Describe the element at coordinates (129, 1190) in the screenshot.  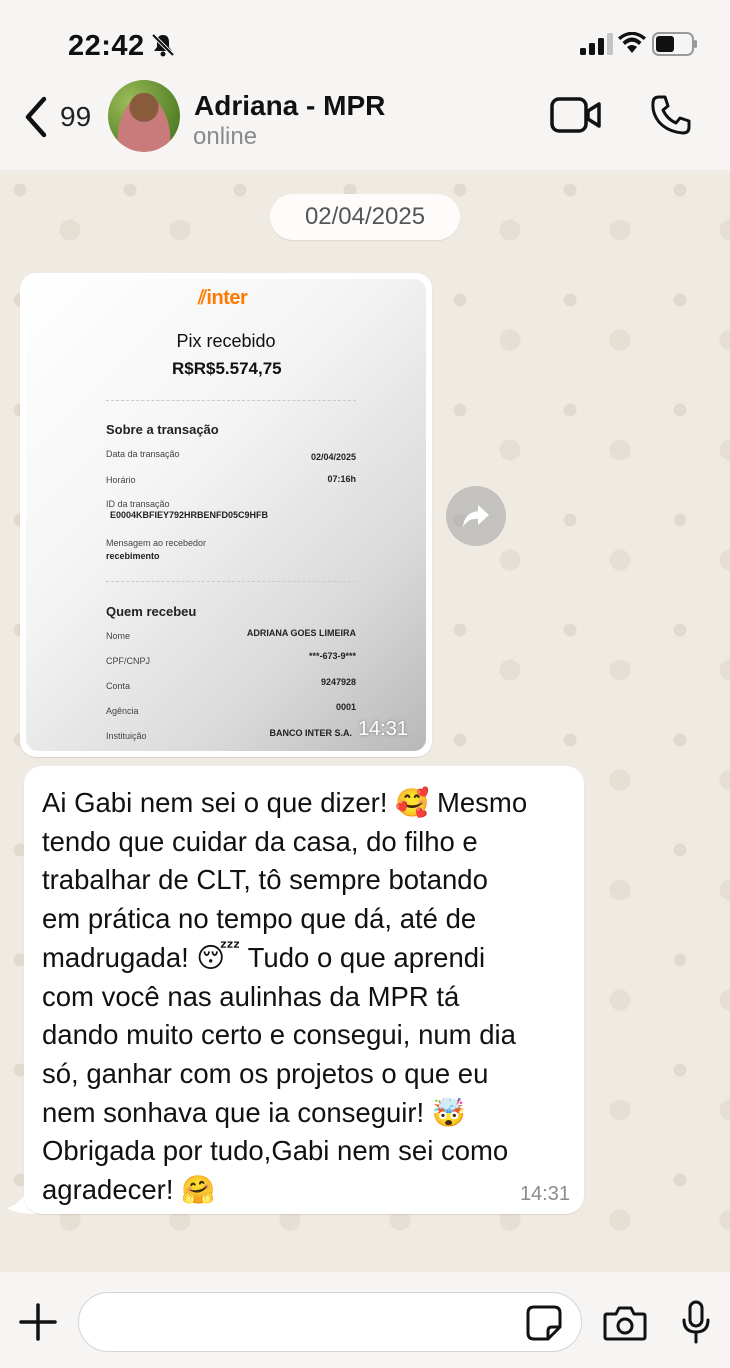
I see `message-line: agradecer! 🤗` at that location.